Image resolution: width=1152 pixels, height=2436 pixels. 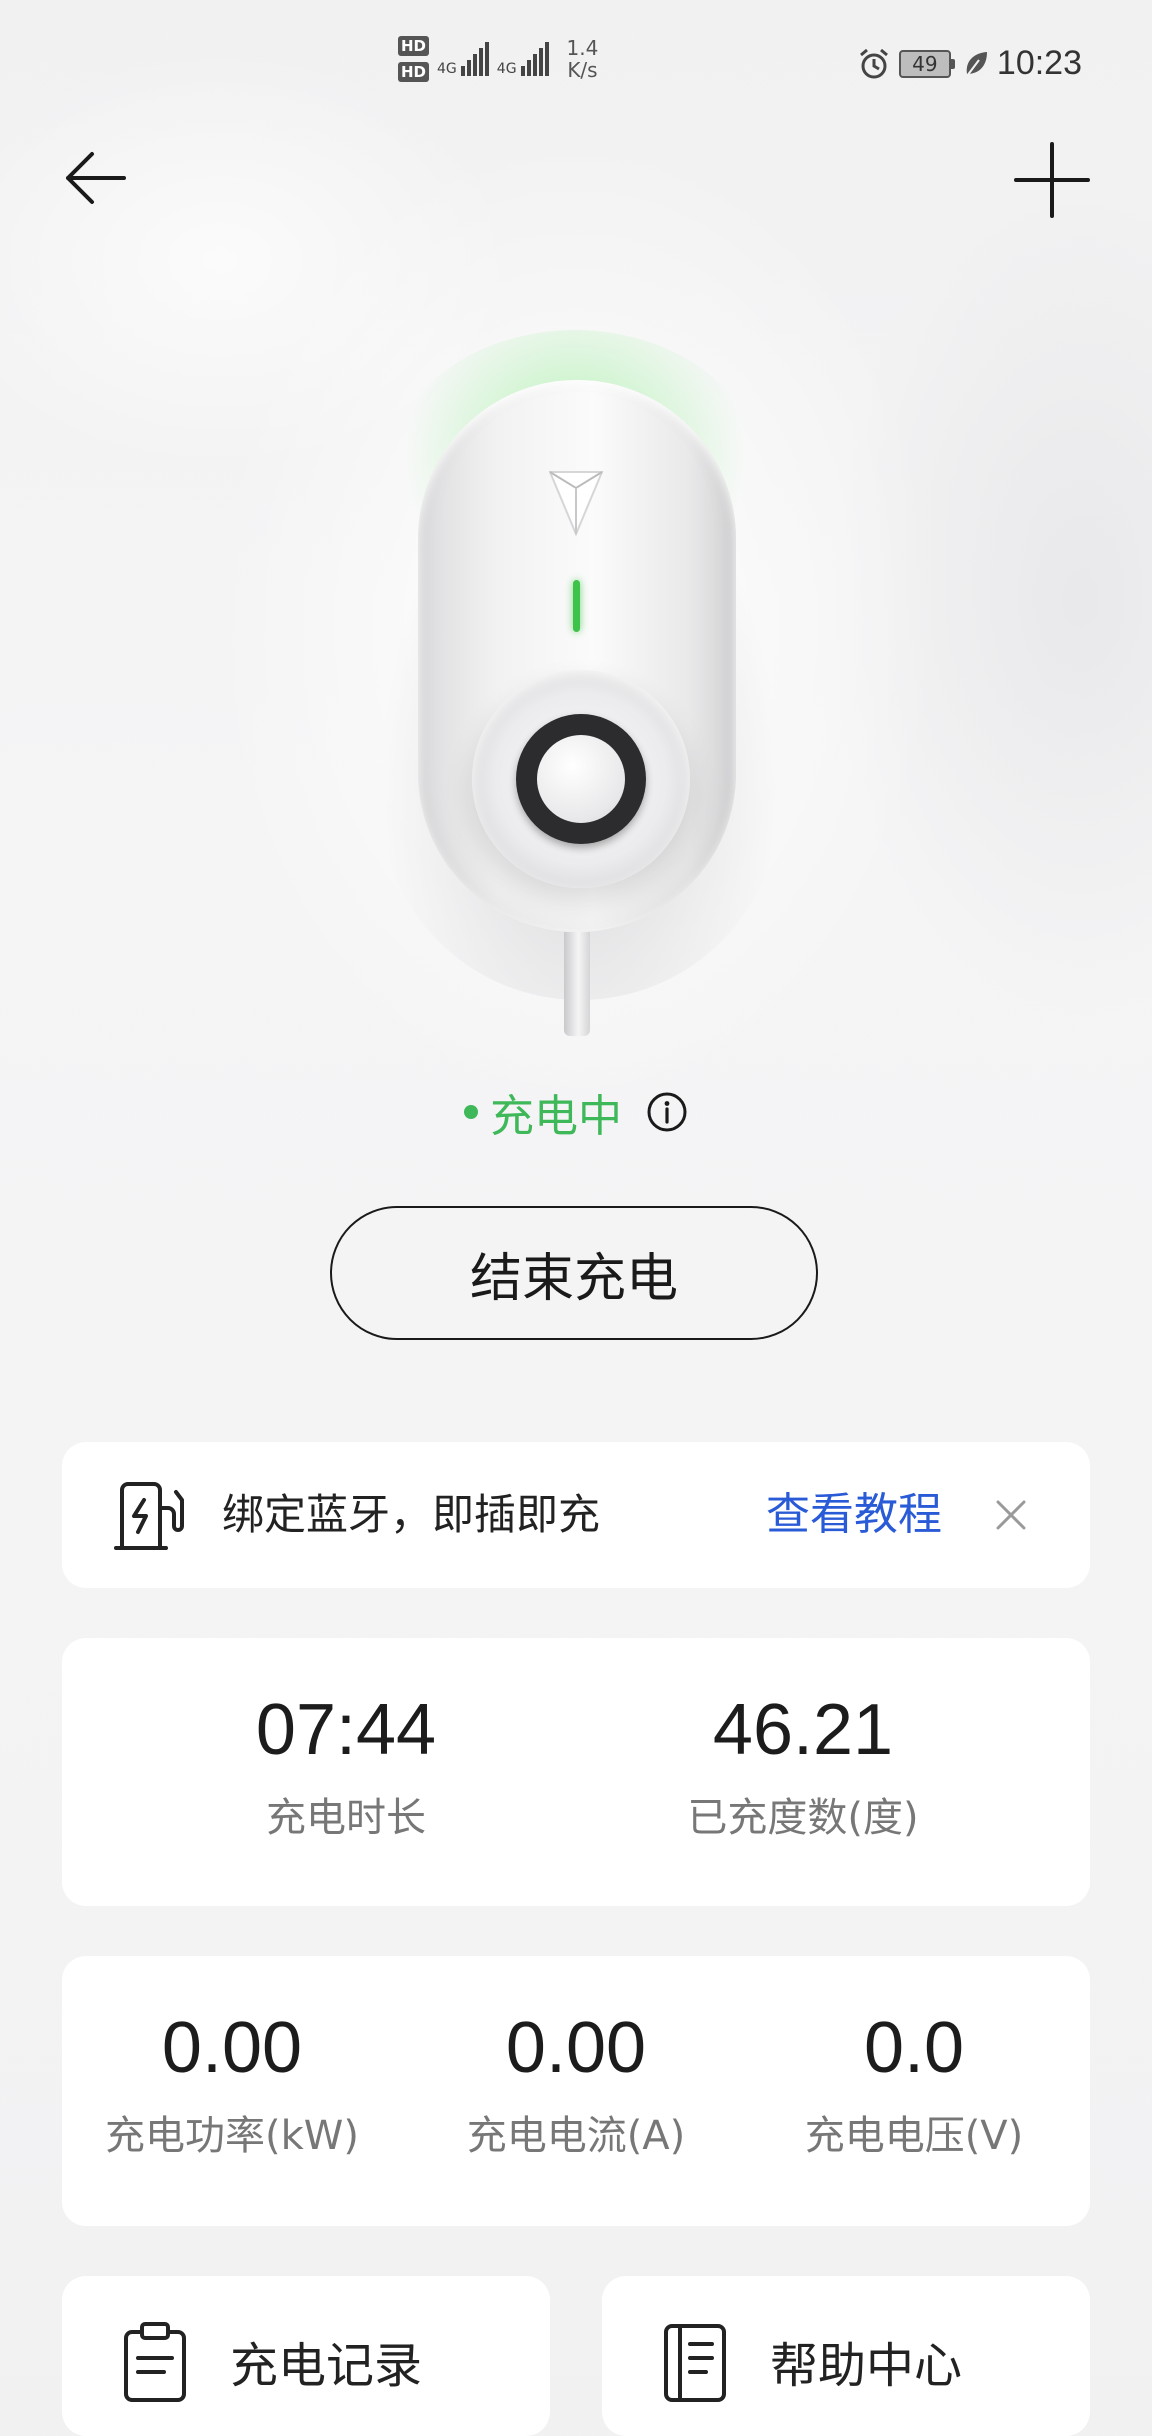 What do you see at coordinates (232, 2136) in the screenshot?
I see `charging-power-label: 充电功率(kW)` at bounding box center [232, 2136].